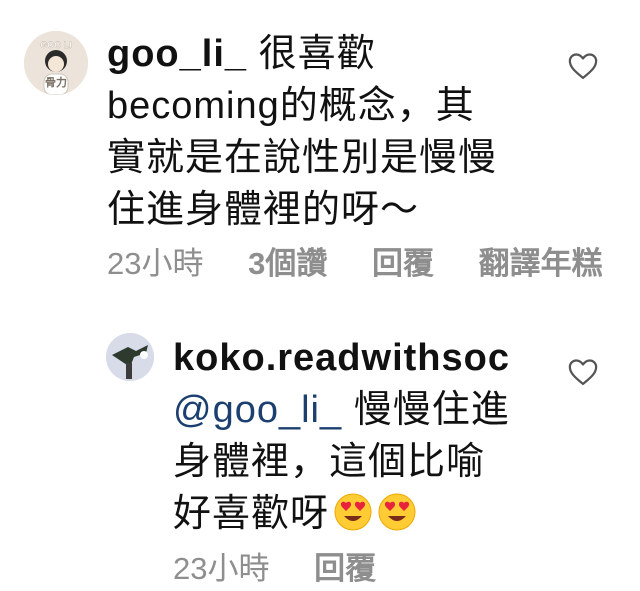 The image size is (640, 591). What do you see at coordinates (317, 54) in the screenshot?
I see `comment-text-line: 很喜歡` at bounding box center [317, 54].